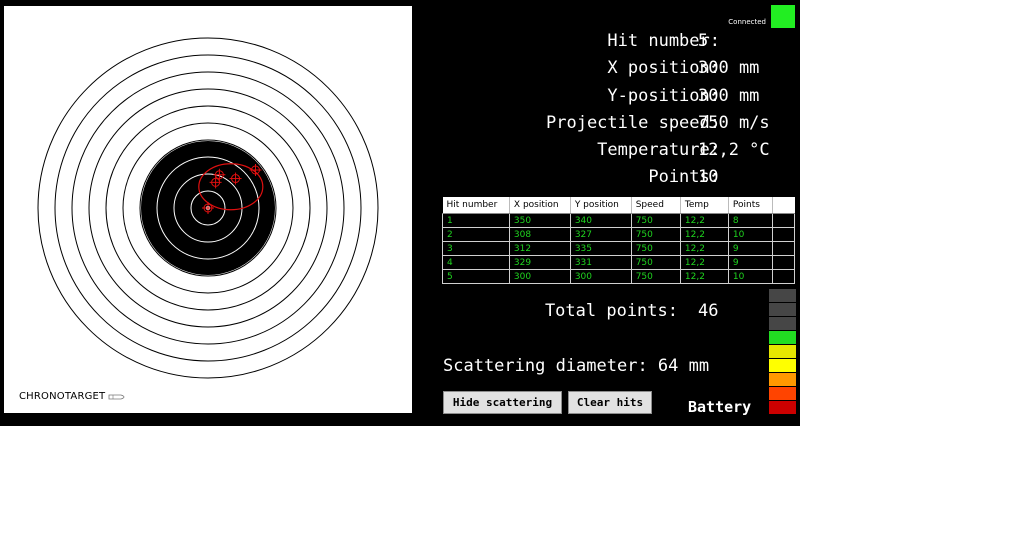 This screenshot has width=1027, height=536. Describe the element at coordinates (734, 123) in the screenshot. I see `projectile-speed-value: 750 m/s` at that location.